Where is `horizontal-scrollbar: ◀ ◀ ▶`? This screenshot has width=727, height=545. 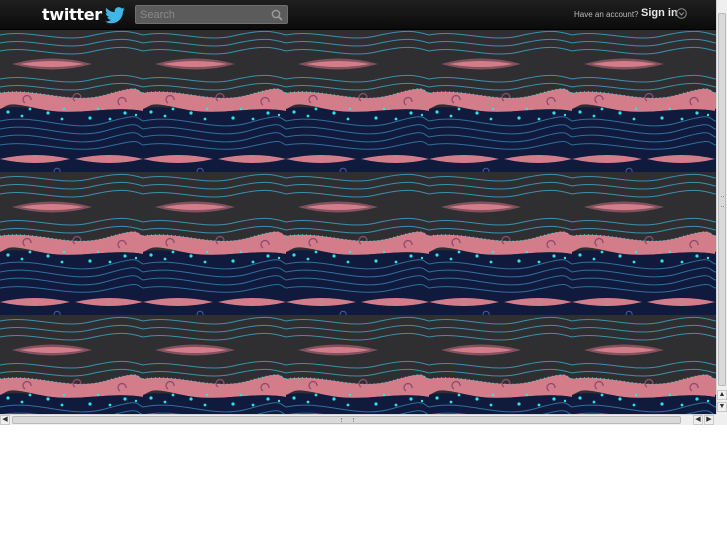 horizontal-scrollbar: ◀ ◀ ▶ is located at coordinates (358, 419).